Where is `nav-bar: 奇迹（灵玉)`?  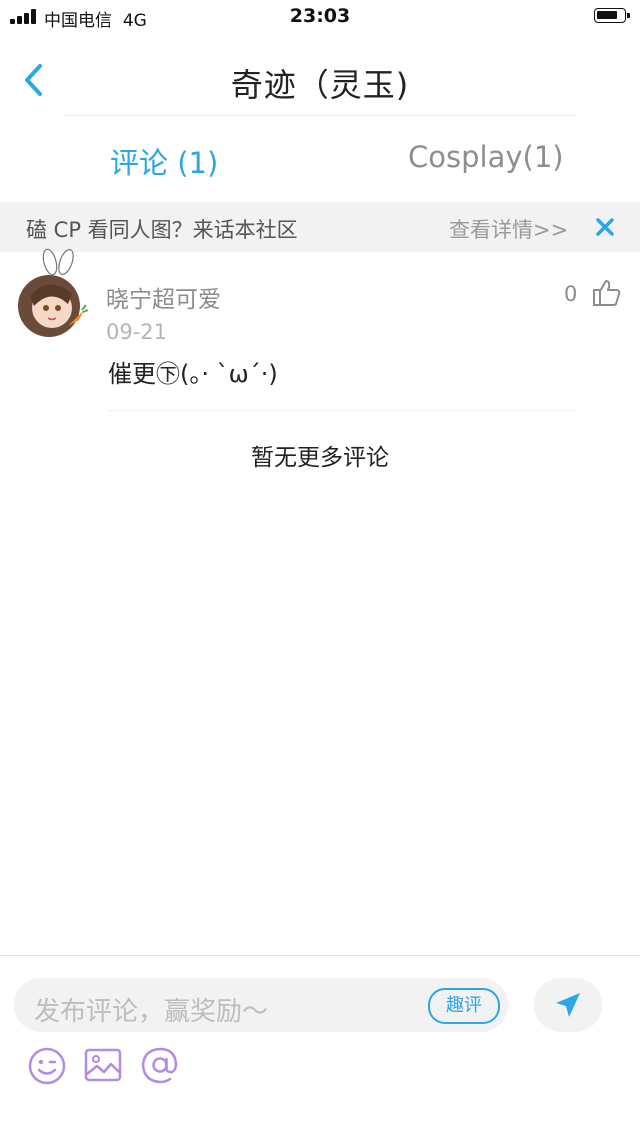 nav-bar: 奇迹（灵玉) is located at coordinates (320, 78).